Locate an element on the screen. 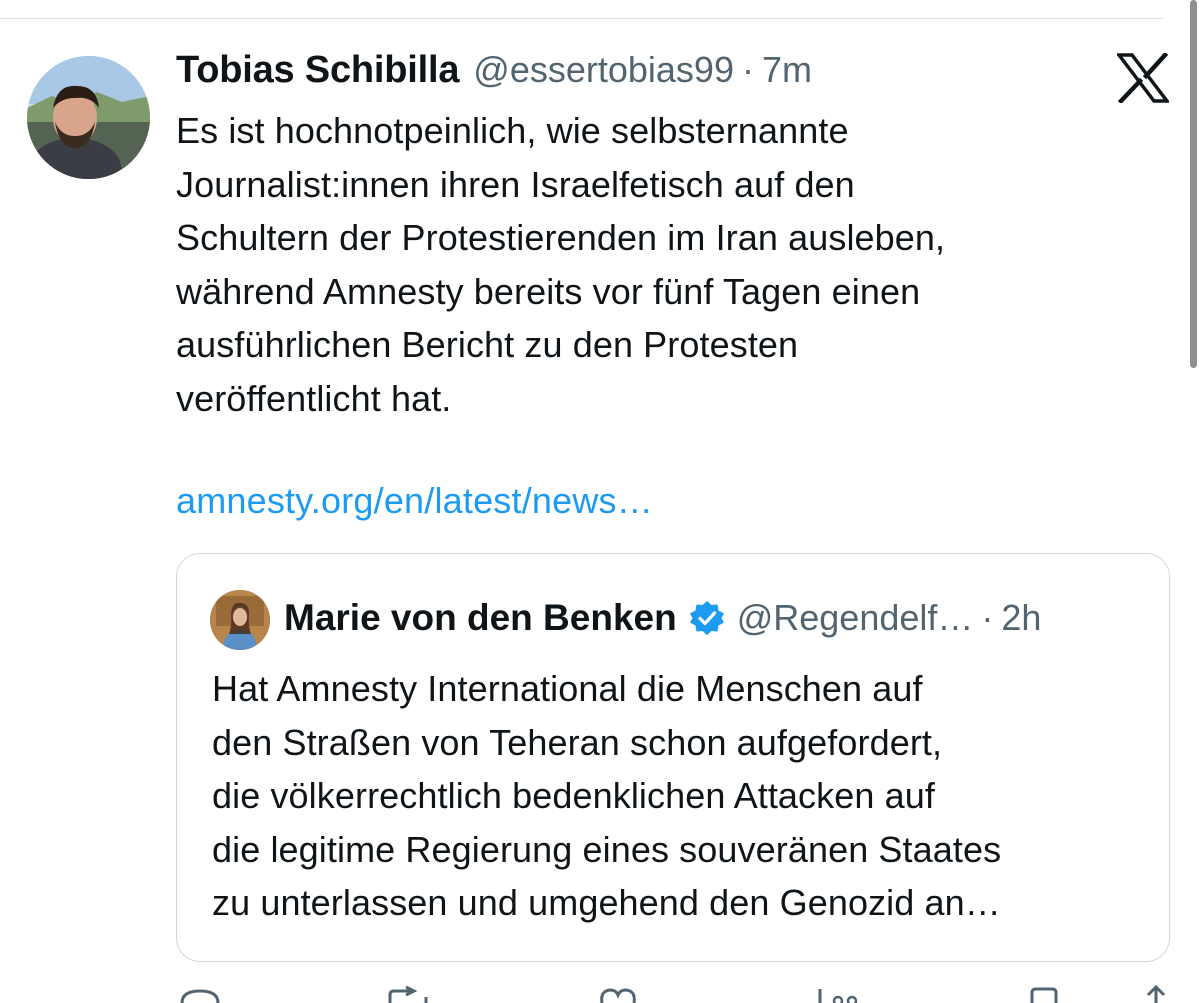  like-icon is located at coordinates (618, 994).